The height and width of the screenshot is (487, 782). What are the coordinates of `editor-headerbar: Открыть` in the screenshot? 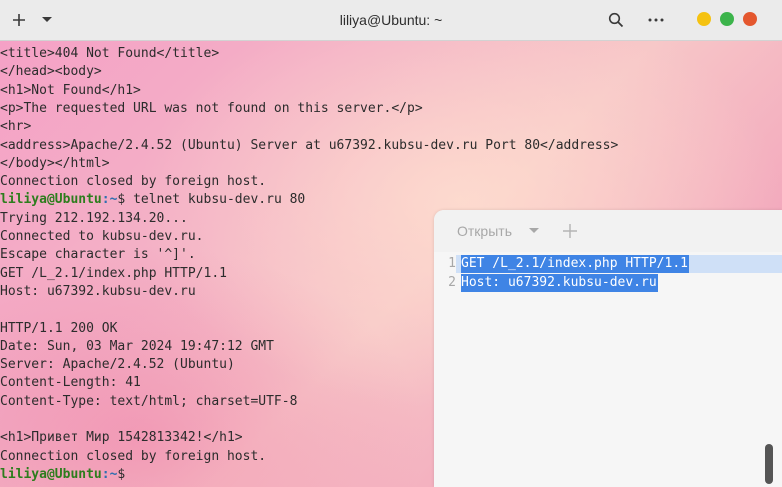 It's located at (608, 231).